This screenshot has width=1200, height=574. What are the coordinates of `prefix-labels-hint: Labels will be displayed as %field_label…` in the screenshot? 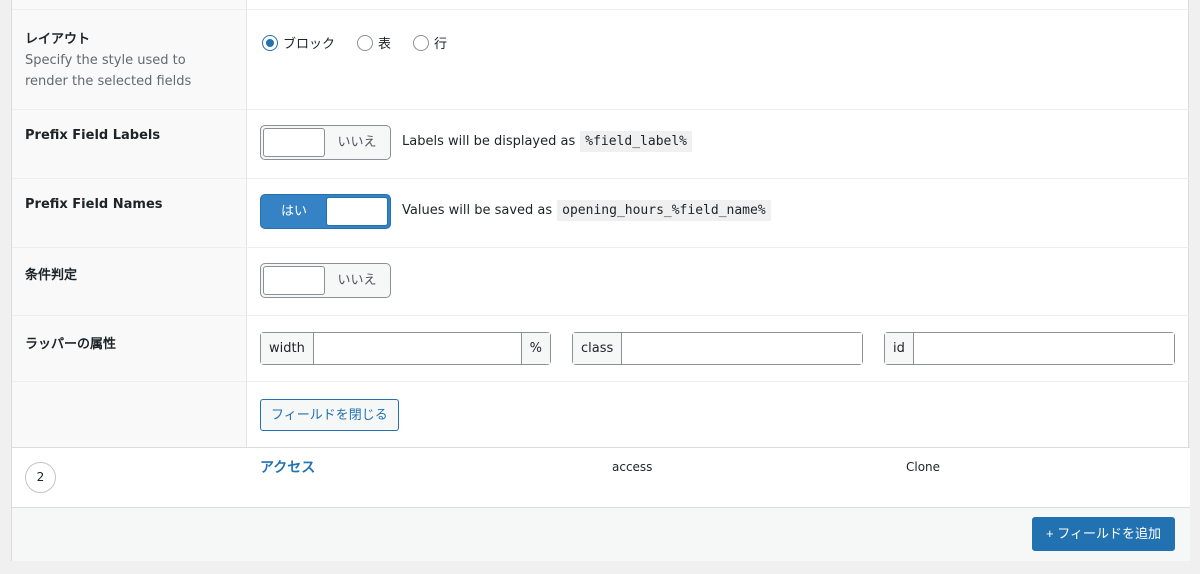 It's located at (547, 141).